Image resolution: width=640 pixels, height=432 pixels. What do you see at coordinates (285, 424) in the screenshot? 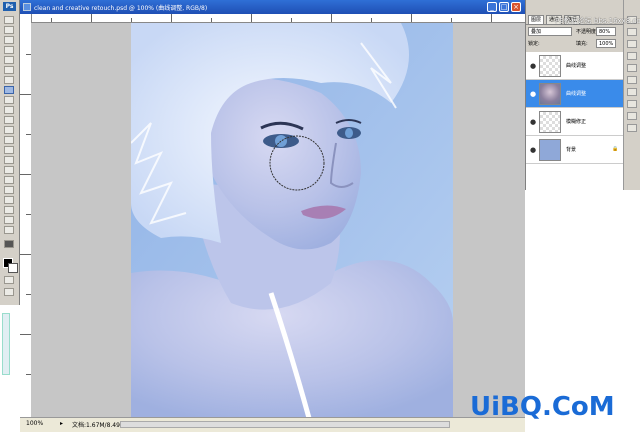
I see `horizontal-scrollbar` at bounding box center [285, 424].